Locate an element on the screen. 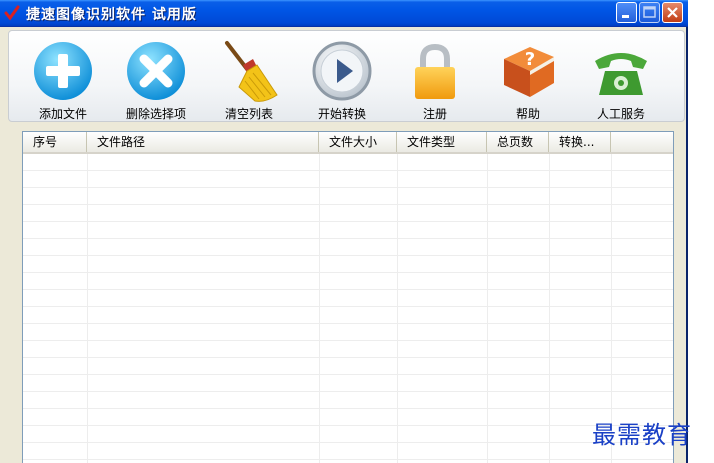 The image size is (714, 463). delete-selected-label: 删除选择项 is located at coordinates (155, 114).